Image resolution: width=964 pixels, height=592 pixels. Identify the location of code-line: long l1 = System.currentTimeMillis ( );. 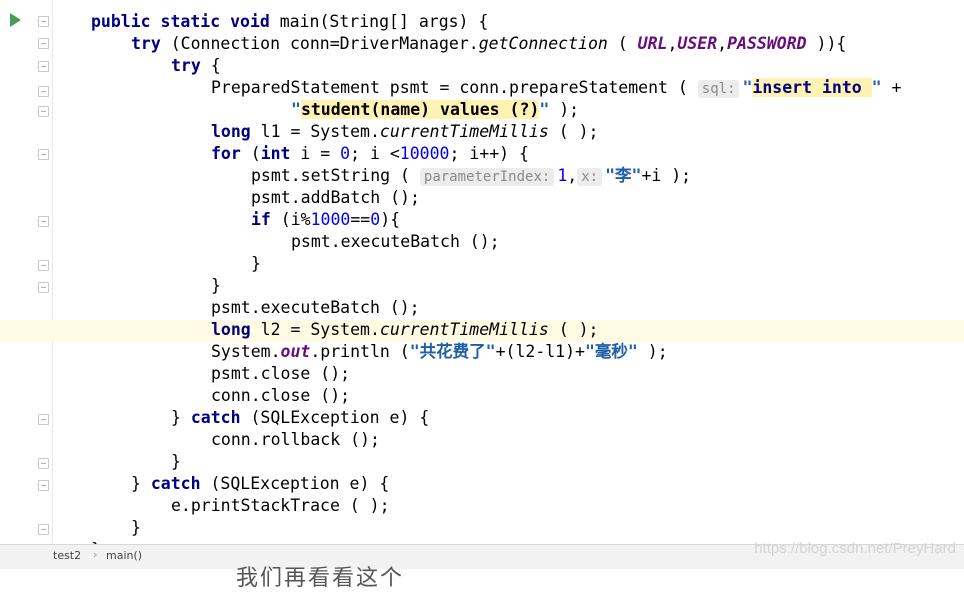
(527, 132).